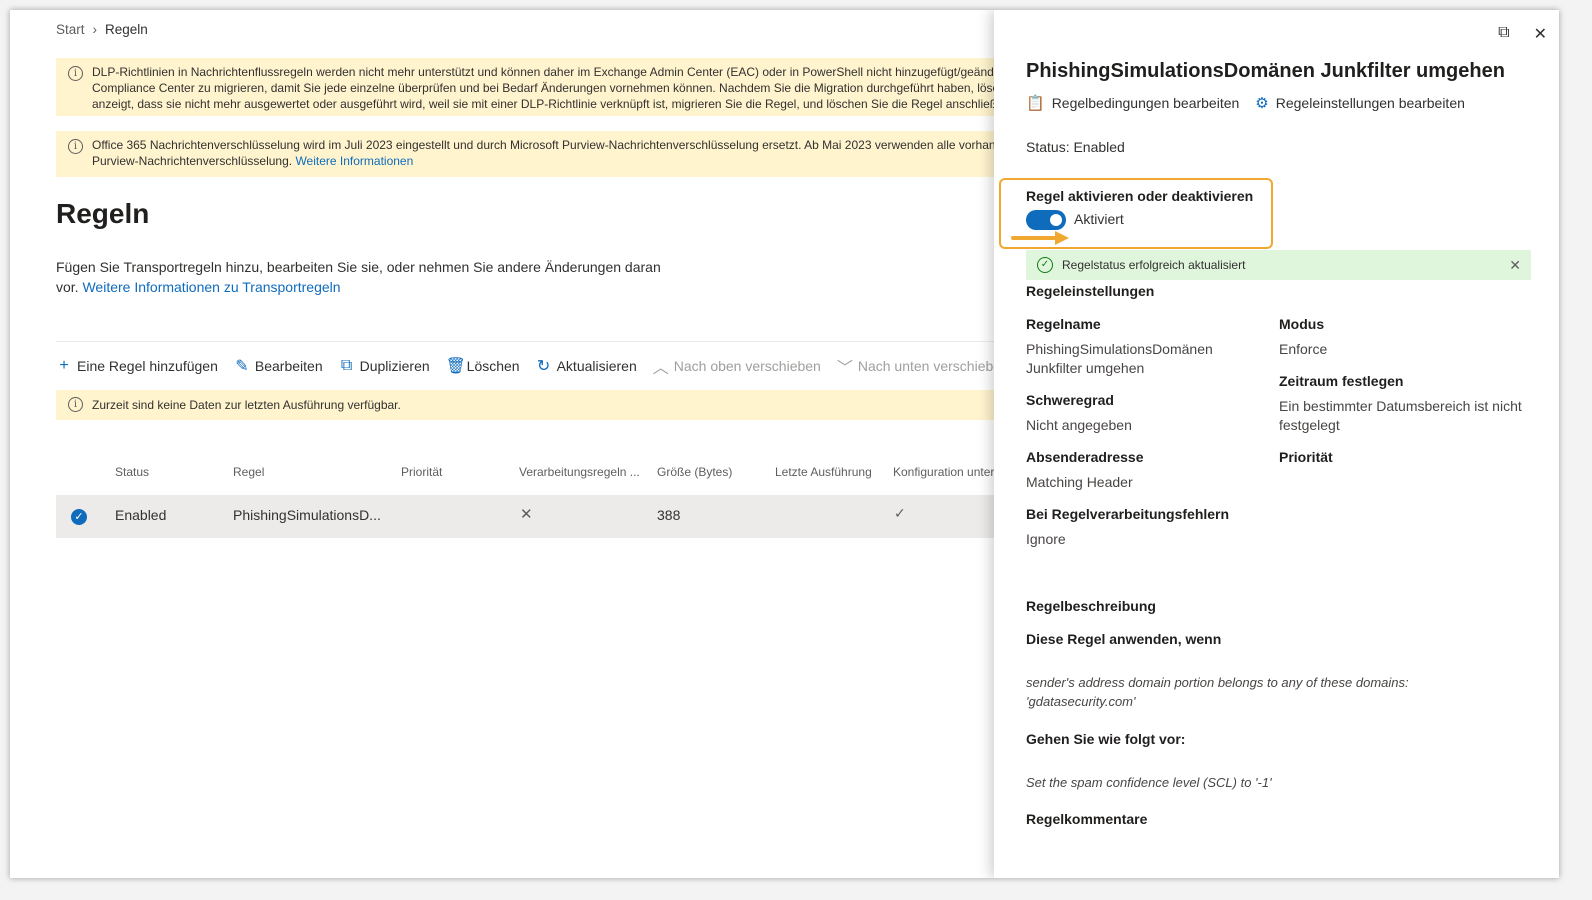 Image resolution: width=1592 pixels, height=900 pixels. I want to click on column-header-size: Größe (Bytes), so click(694, 472).